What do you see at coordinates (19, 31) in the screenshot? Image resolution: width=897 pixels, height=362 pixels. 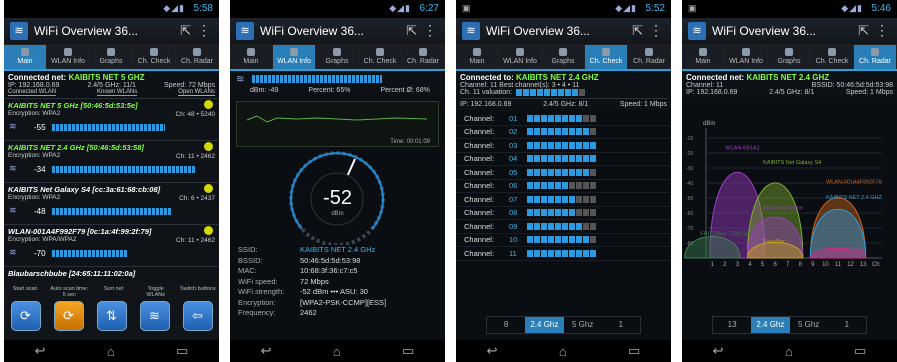 I see `app-logo-icon: ≋` at bounding box center [19, 31].